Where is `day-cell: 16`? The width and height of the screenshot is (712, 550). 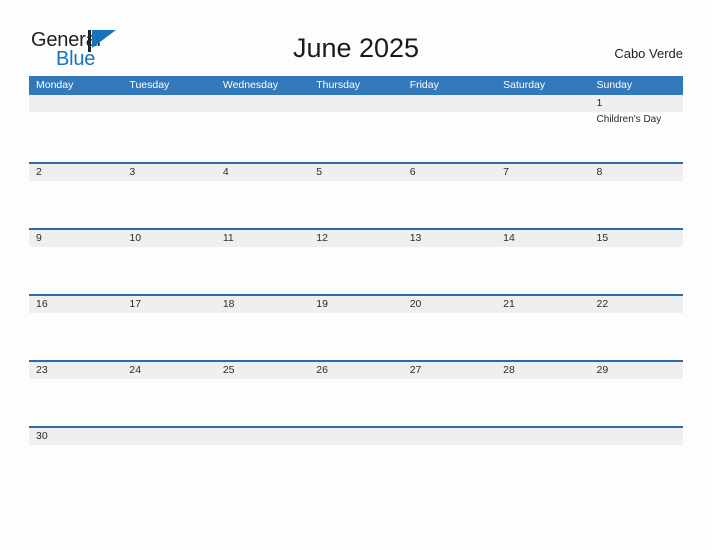 day-cell: 16 is located at coordinates (76, 328).